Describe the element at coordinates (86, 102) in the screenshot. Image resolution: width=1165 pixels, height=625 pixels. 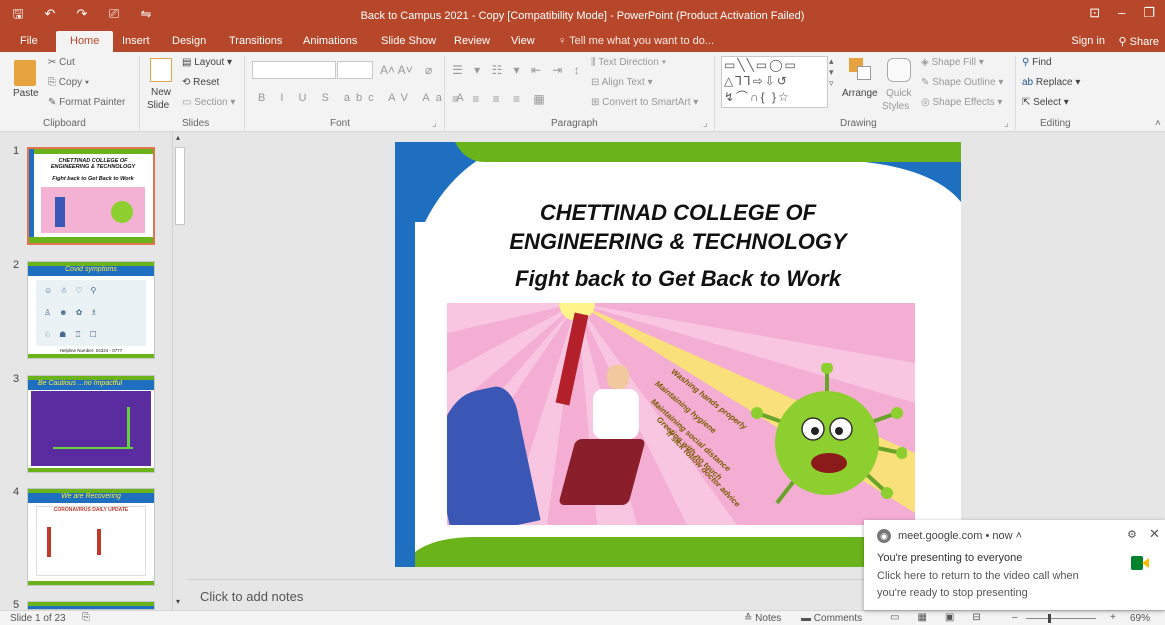
I see `format-painter-button: ✎ Format Painter` at that location.